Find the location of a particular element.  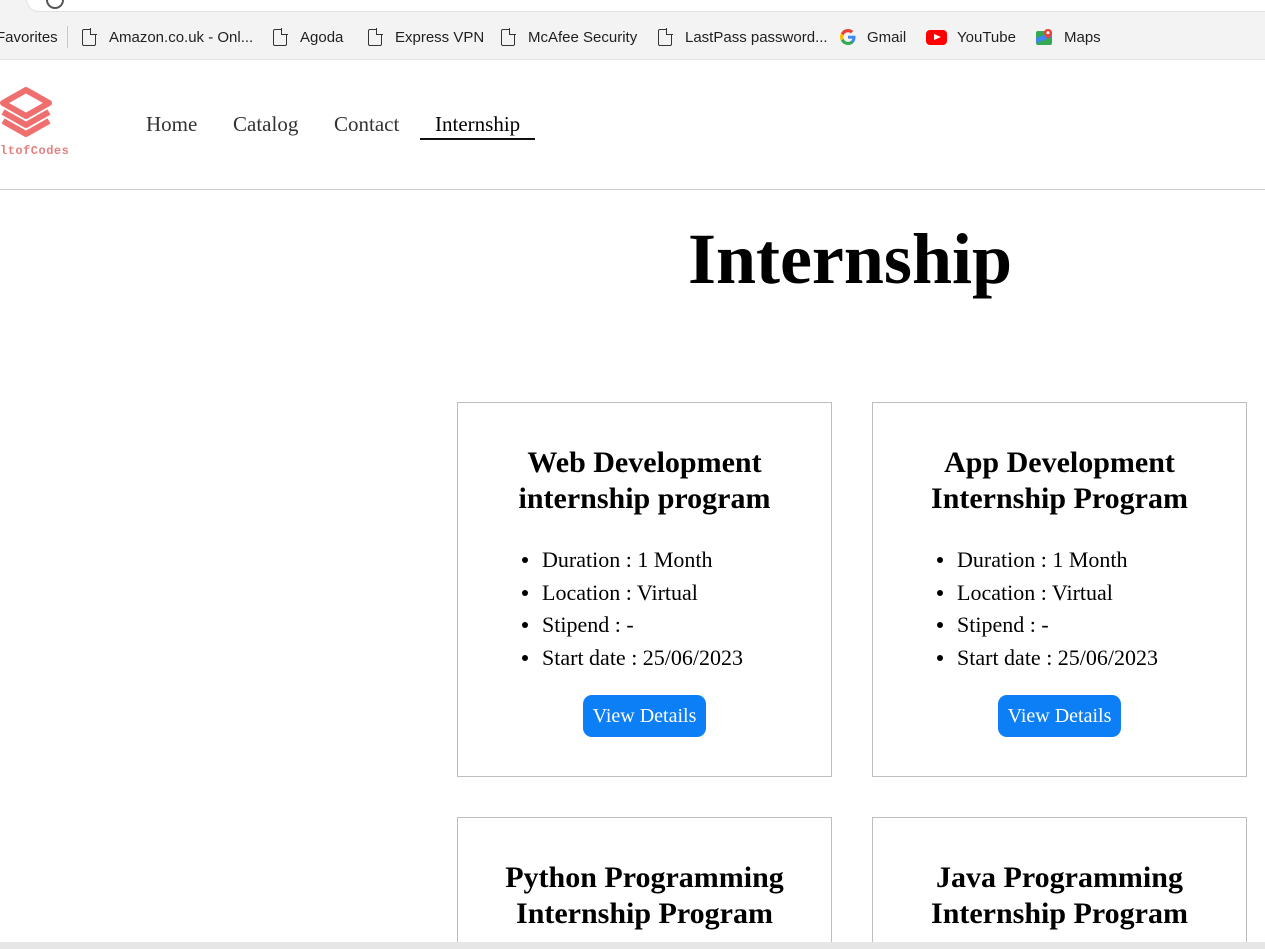

bookmark-favorites: Favorites is located at coordinates (29, 37).